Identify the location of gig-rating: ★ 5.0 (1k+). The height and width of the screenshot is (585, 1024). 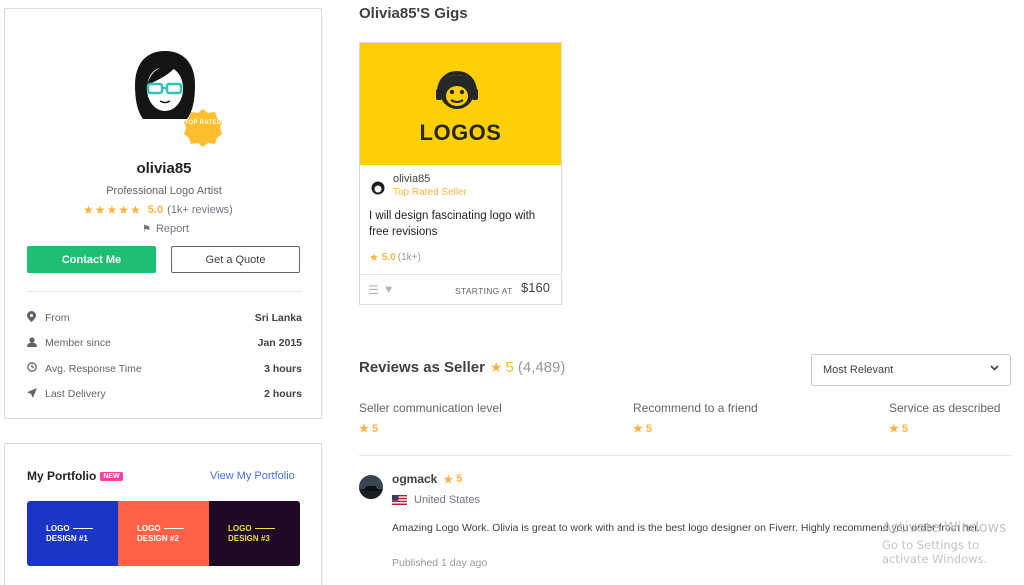
(395, 257).